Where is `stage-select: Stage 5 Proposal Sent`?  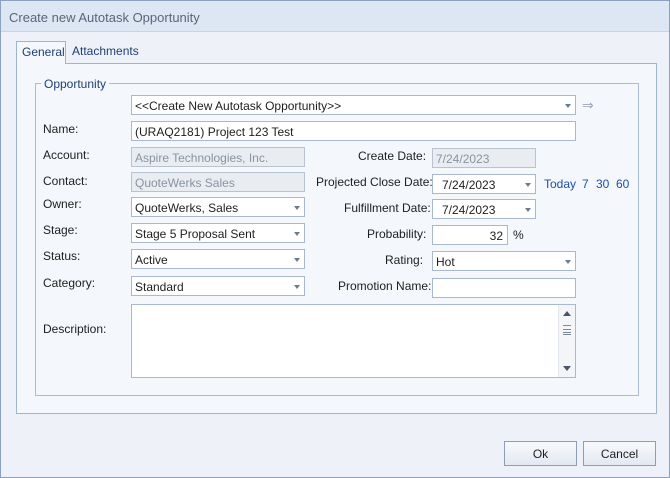 stage-select: Stage 5 Proposal Sent is located at coordinates (218, 233).